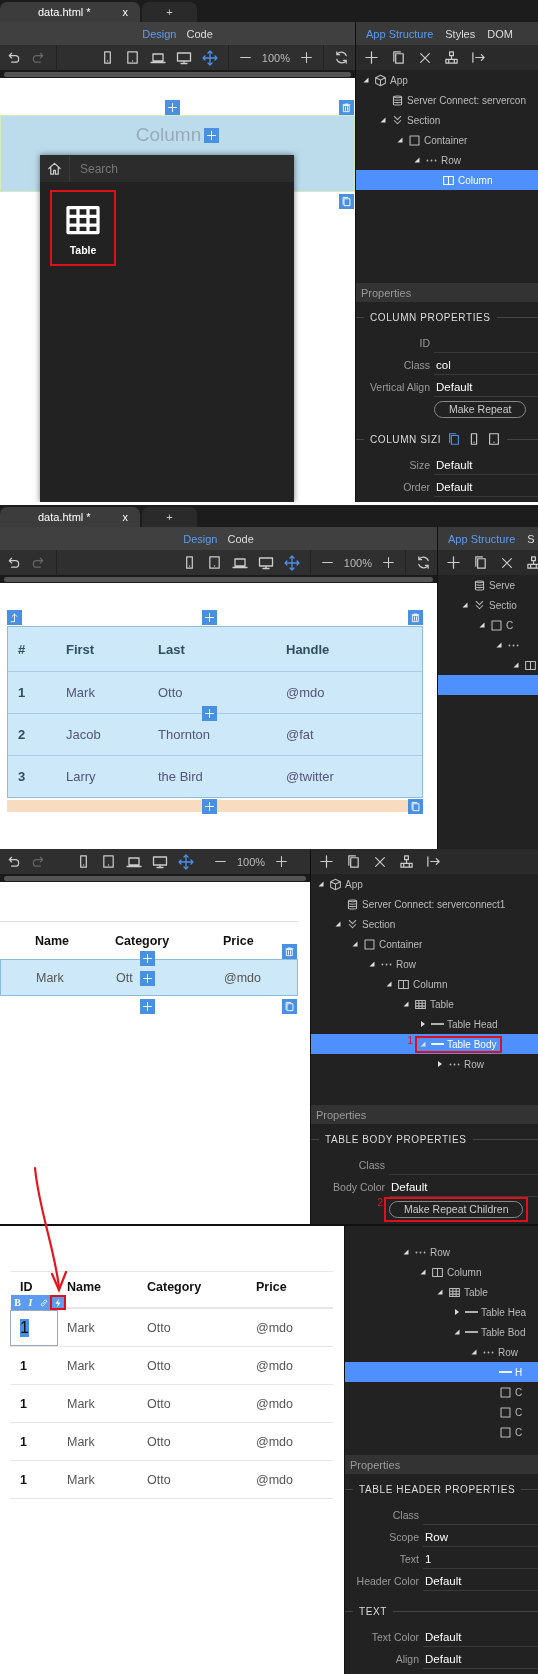  I want to click on search-field: Search, so click(182, 168).